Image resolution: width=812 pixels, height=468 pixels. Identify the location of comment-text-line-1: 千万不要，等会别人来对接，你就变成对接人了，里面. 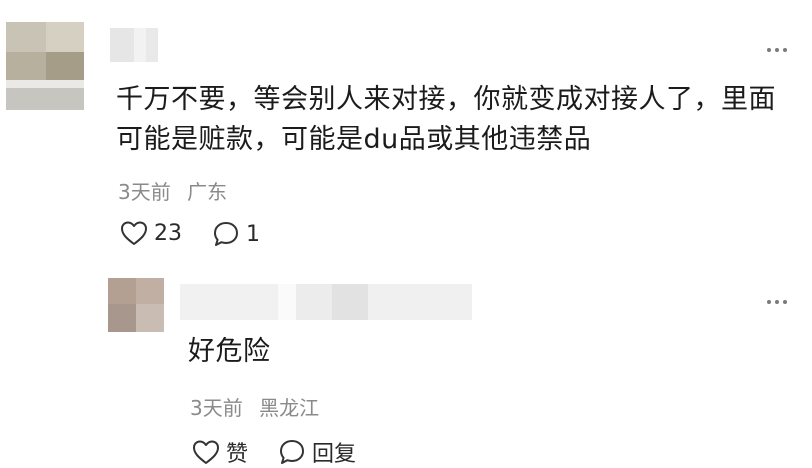
(446, 99).